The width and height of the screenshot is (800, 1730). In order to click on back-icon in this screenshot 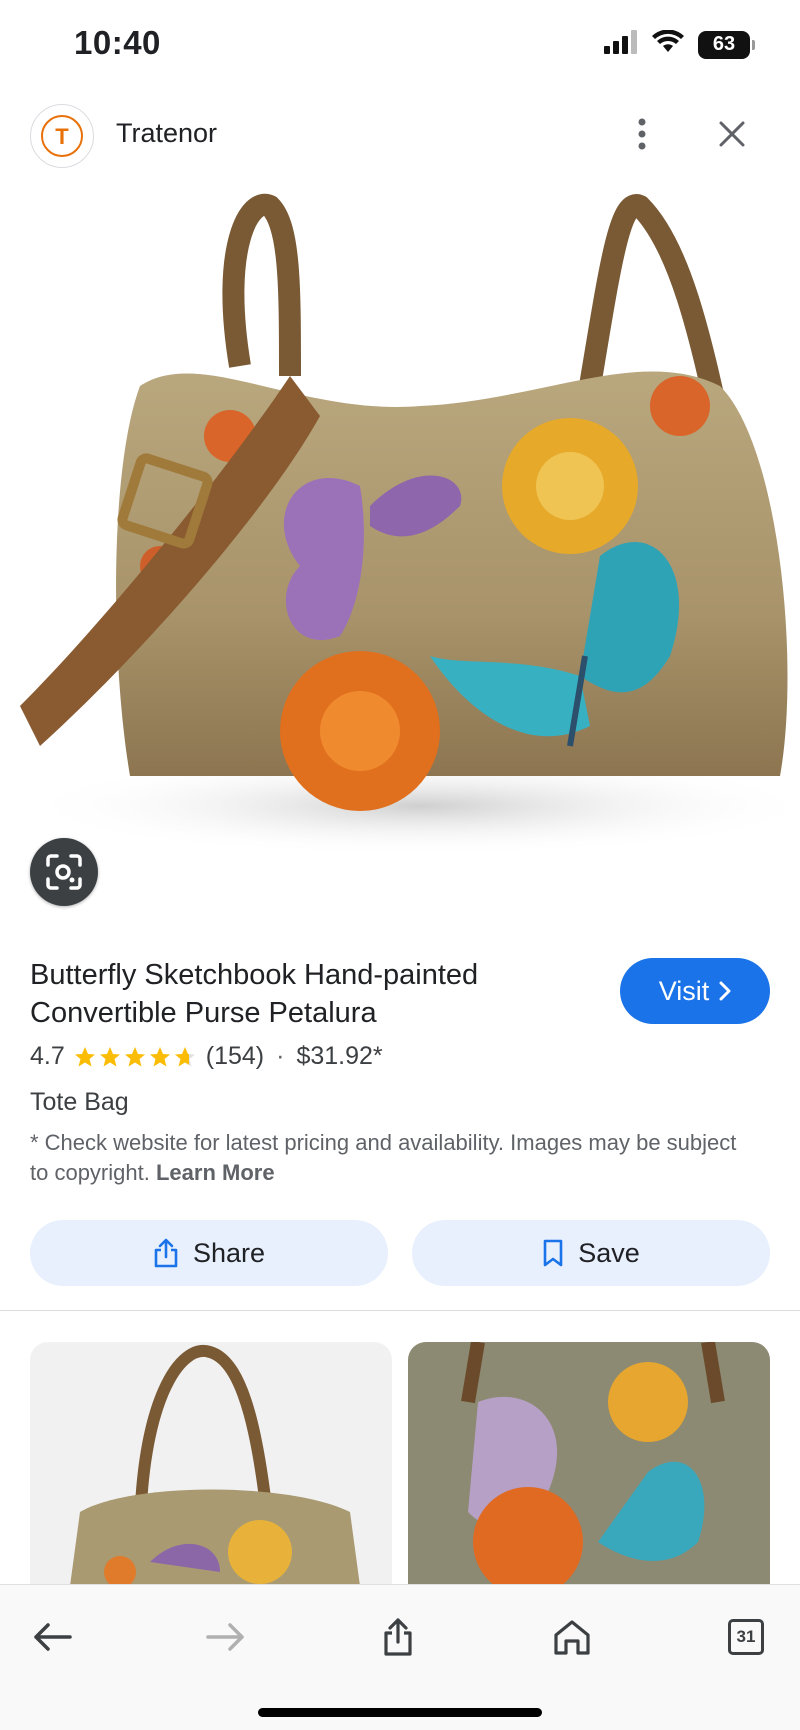, I will do `click(52, 1637)`.